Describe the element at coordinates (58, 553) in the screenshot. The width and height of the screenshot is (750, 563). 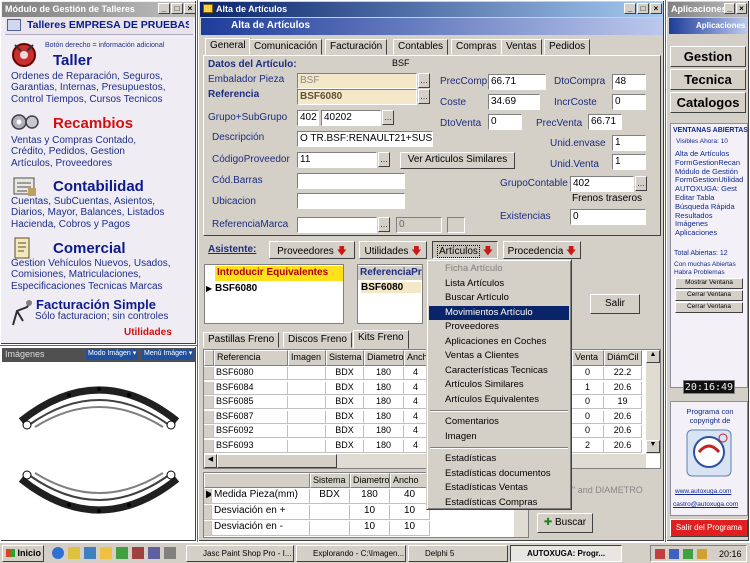
I see `ie-icon` at that location.